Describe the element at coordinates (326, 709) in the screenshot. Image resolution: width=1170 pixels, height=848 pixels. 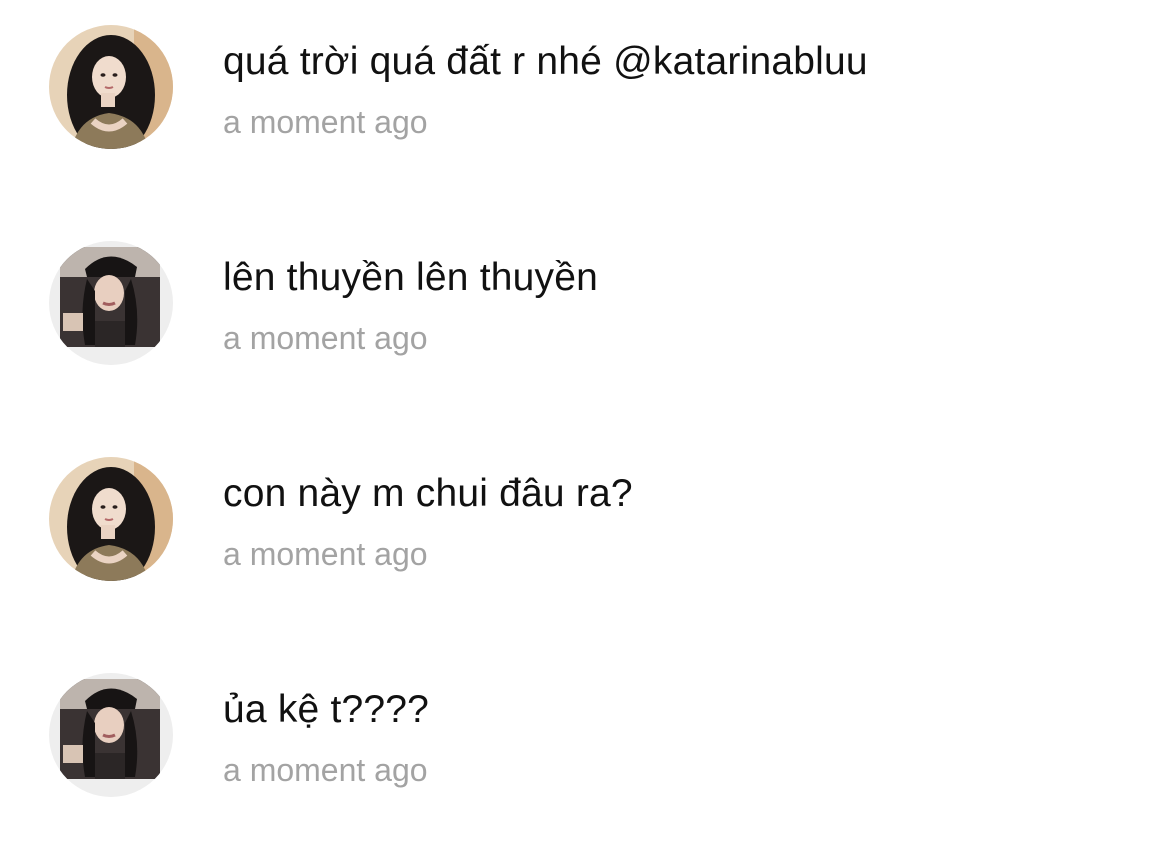
I see `comment-text: ủa kệ t????` at that location.